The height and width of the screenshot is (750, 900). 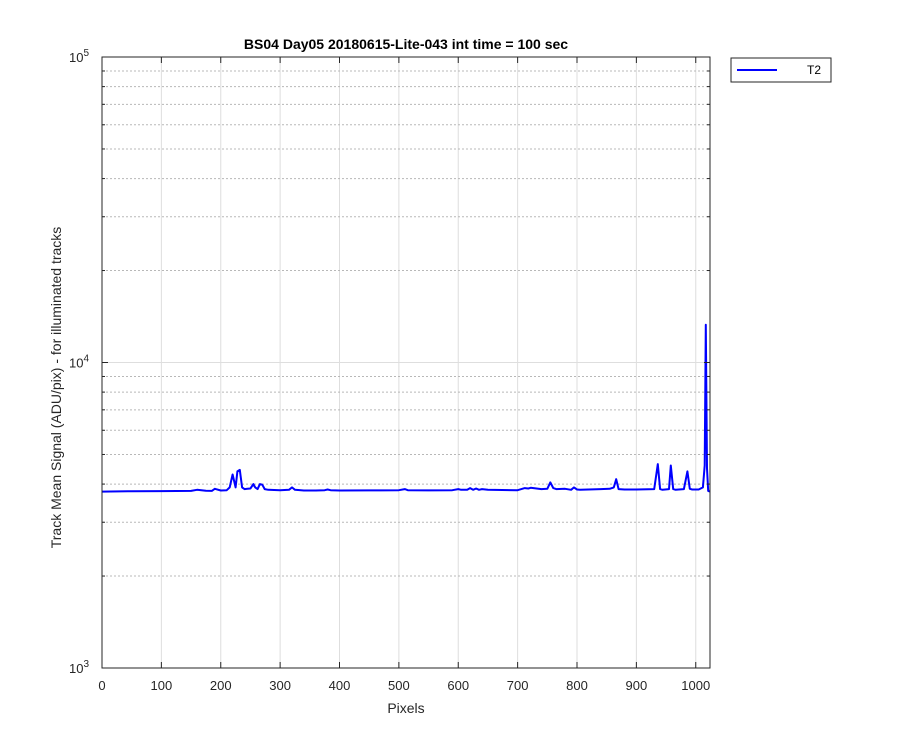 What do you see at coordinates (518, 685) in the screenshot?
I see `x-tick-label: 700` at bounding box center [518, 685].